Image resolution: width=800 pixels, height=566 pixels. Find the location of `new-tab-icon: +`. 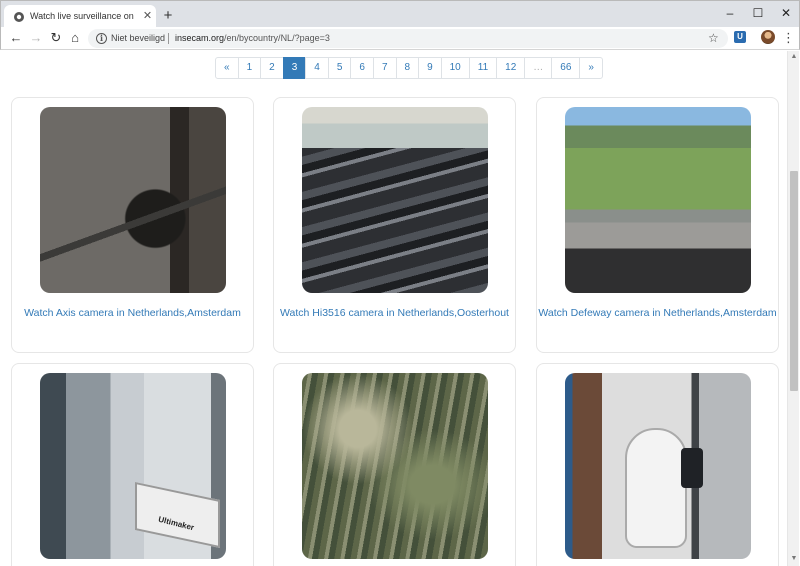

new-tab-icon: + is located at coordinates (168, 15).